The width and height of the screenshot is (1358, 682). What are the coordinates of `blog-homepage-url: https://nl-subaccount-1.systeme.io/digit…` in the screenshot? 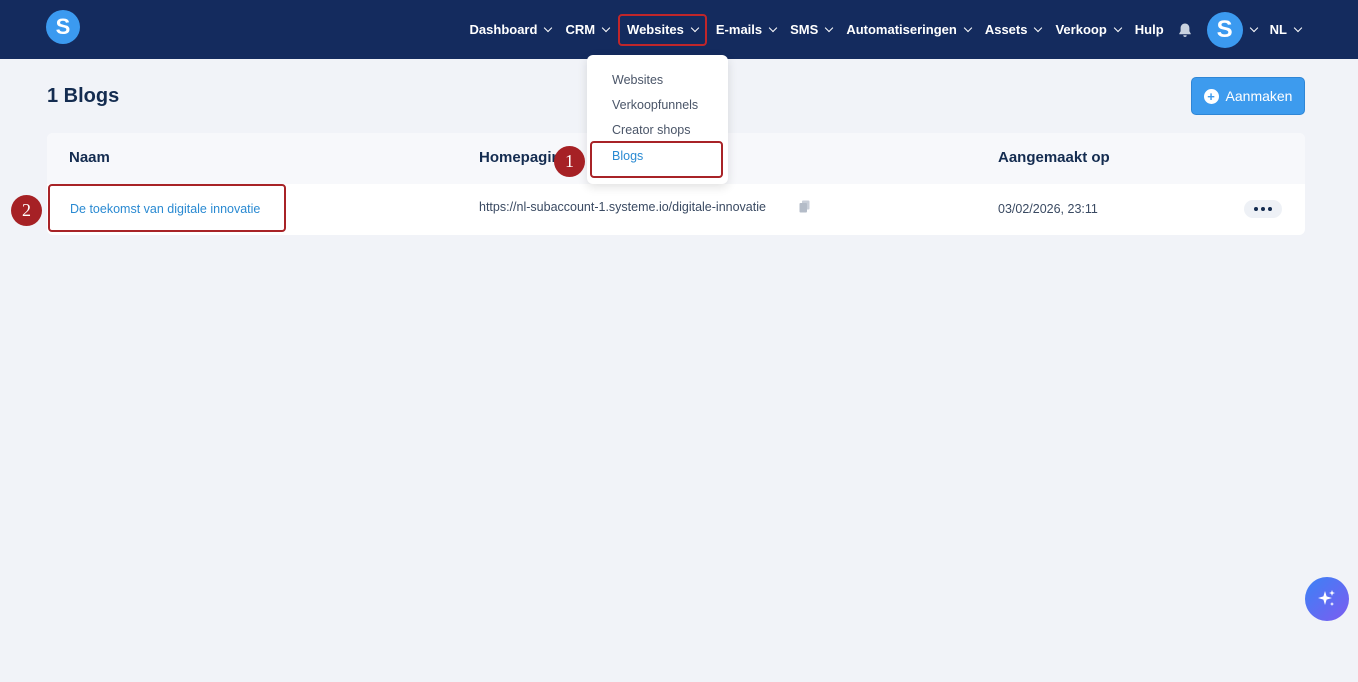 It's located at (622, 207).